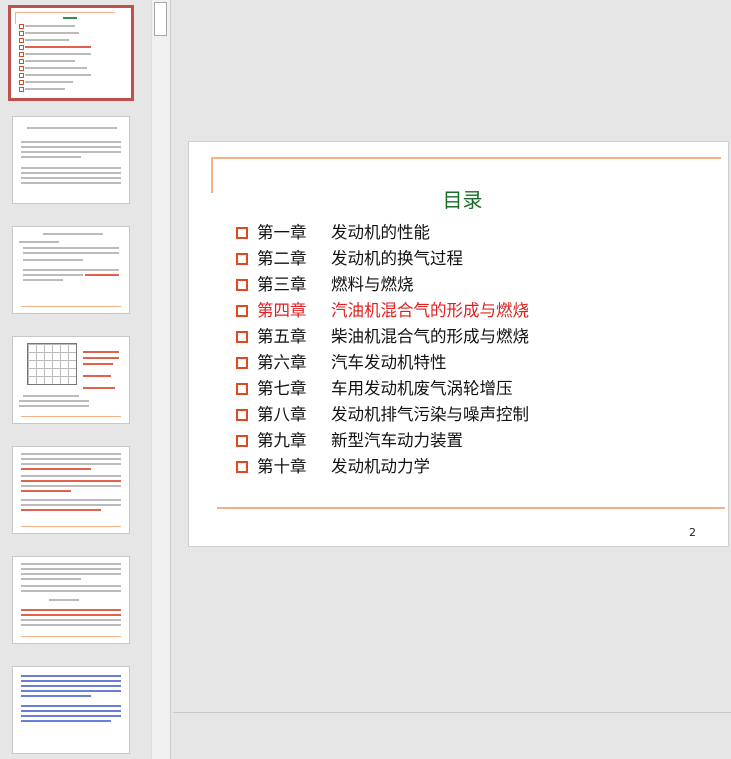 The image size is (731, 759). What do you see at coordinates (452, 712) in the screenshot?
I see `notes-pane-divider` at bounding box center [452, 712].